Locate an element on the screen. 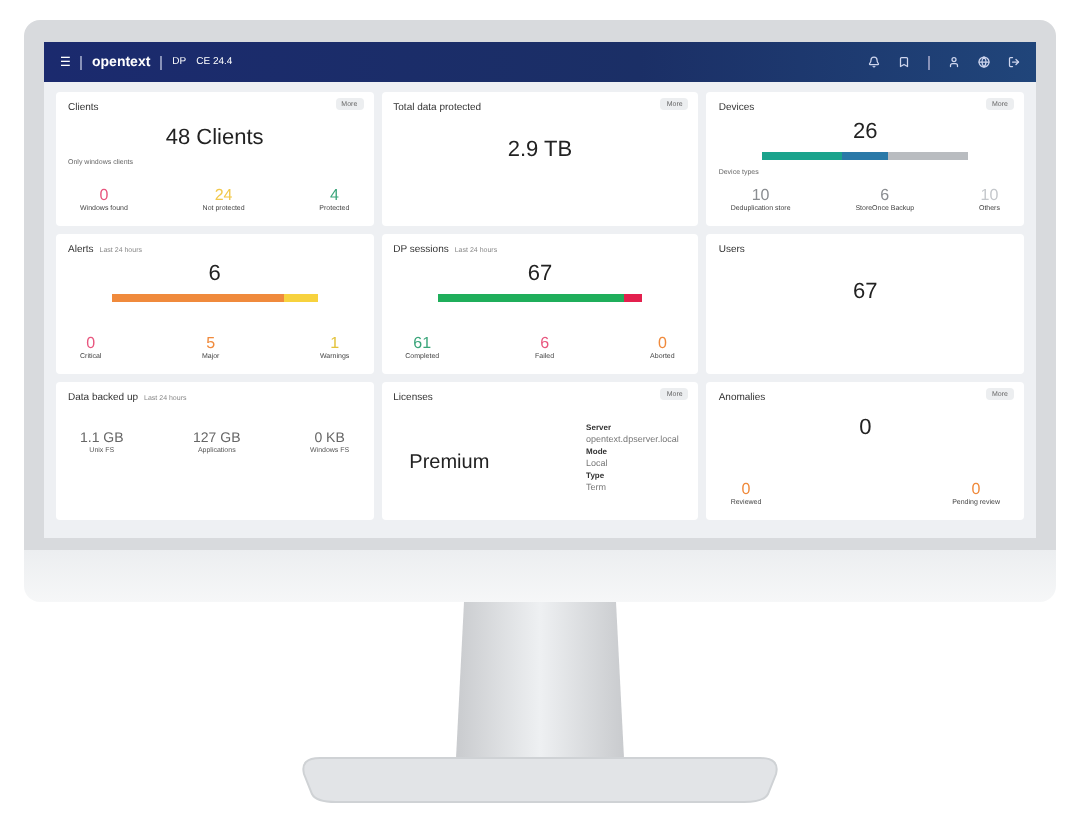  summary-value: 6 is located at coordinates (214, 274).